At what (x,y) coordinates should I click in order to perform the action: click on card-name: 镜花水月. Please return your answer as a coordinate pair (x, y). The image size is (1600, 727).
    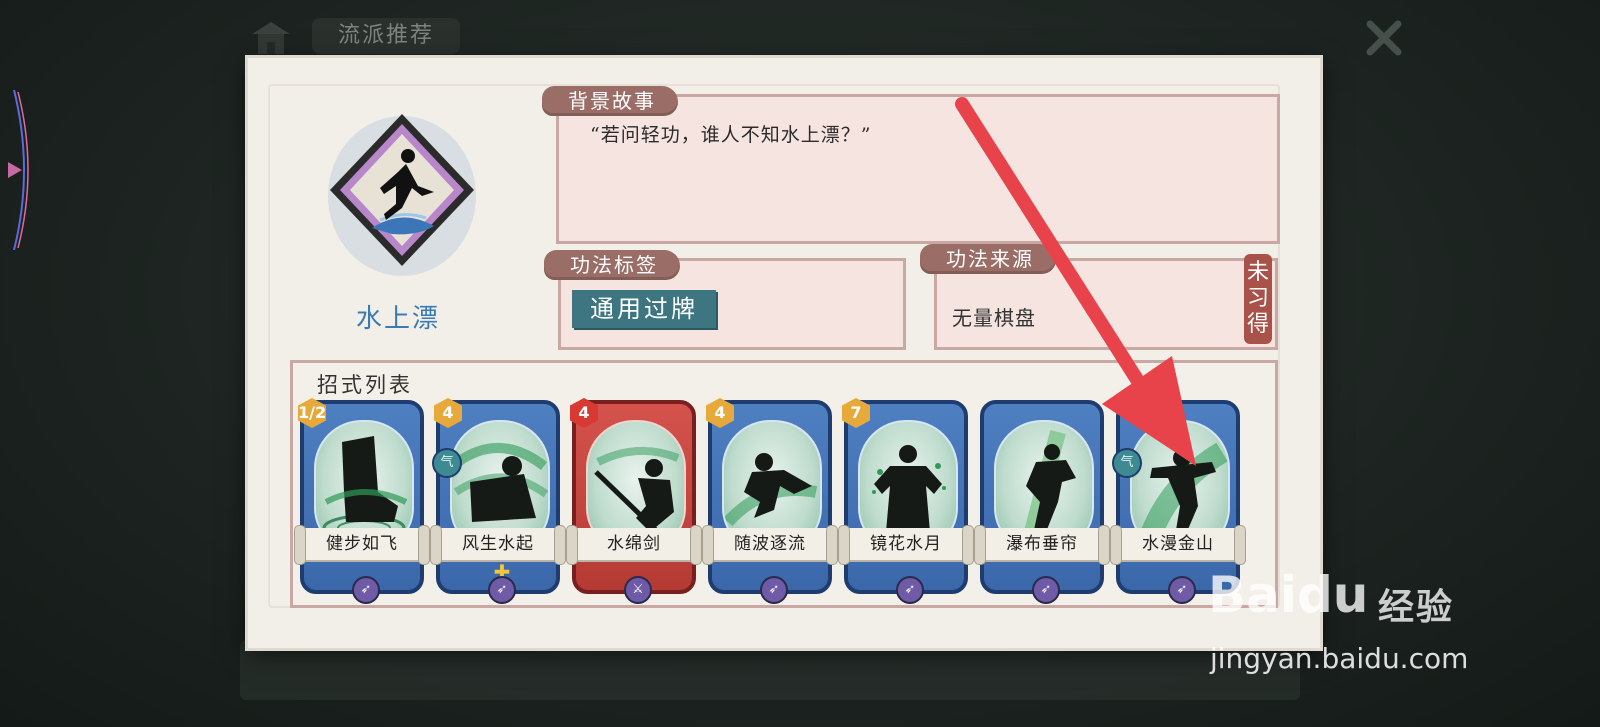
    Looking at the image, I should click on (906, 544).